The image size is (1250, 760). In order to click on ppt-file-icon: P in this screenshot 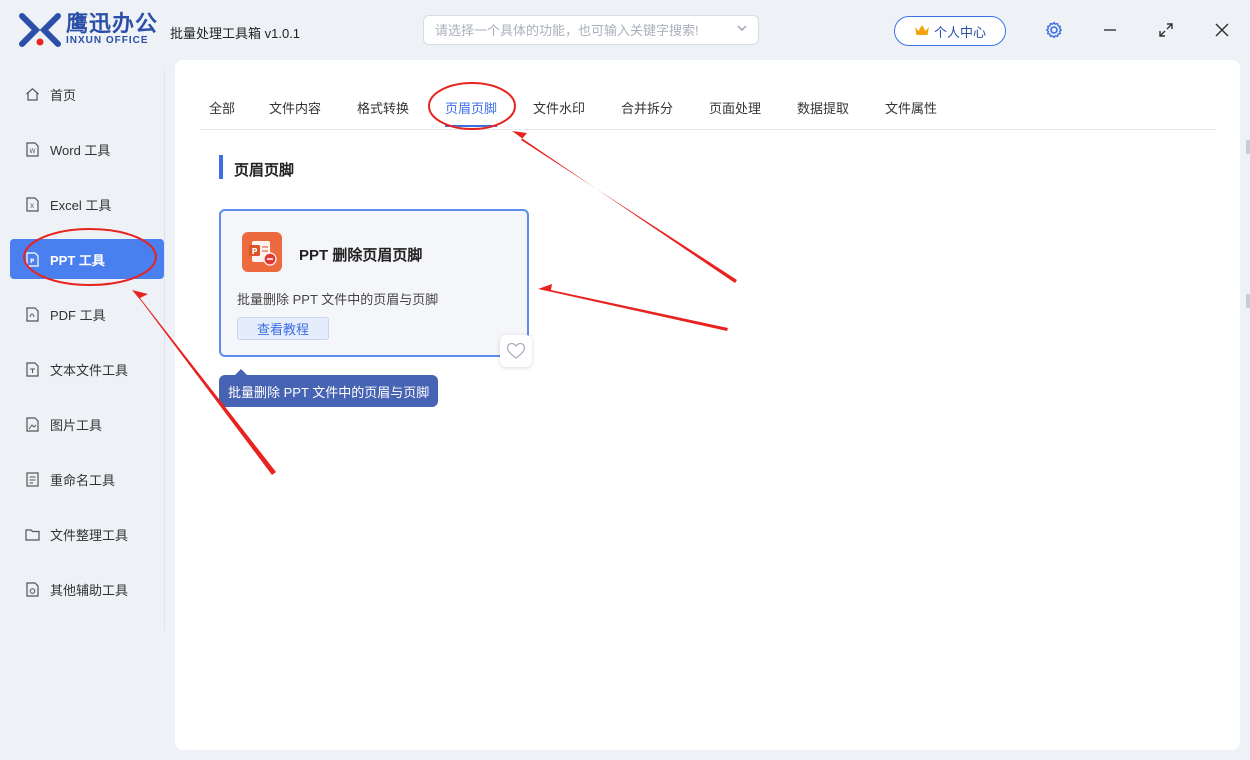, I will do `click(32, 259)`.